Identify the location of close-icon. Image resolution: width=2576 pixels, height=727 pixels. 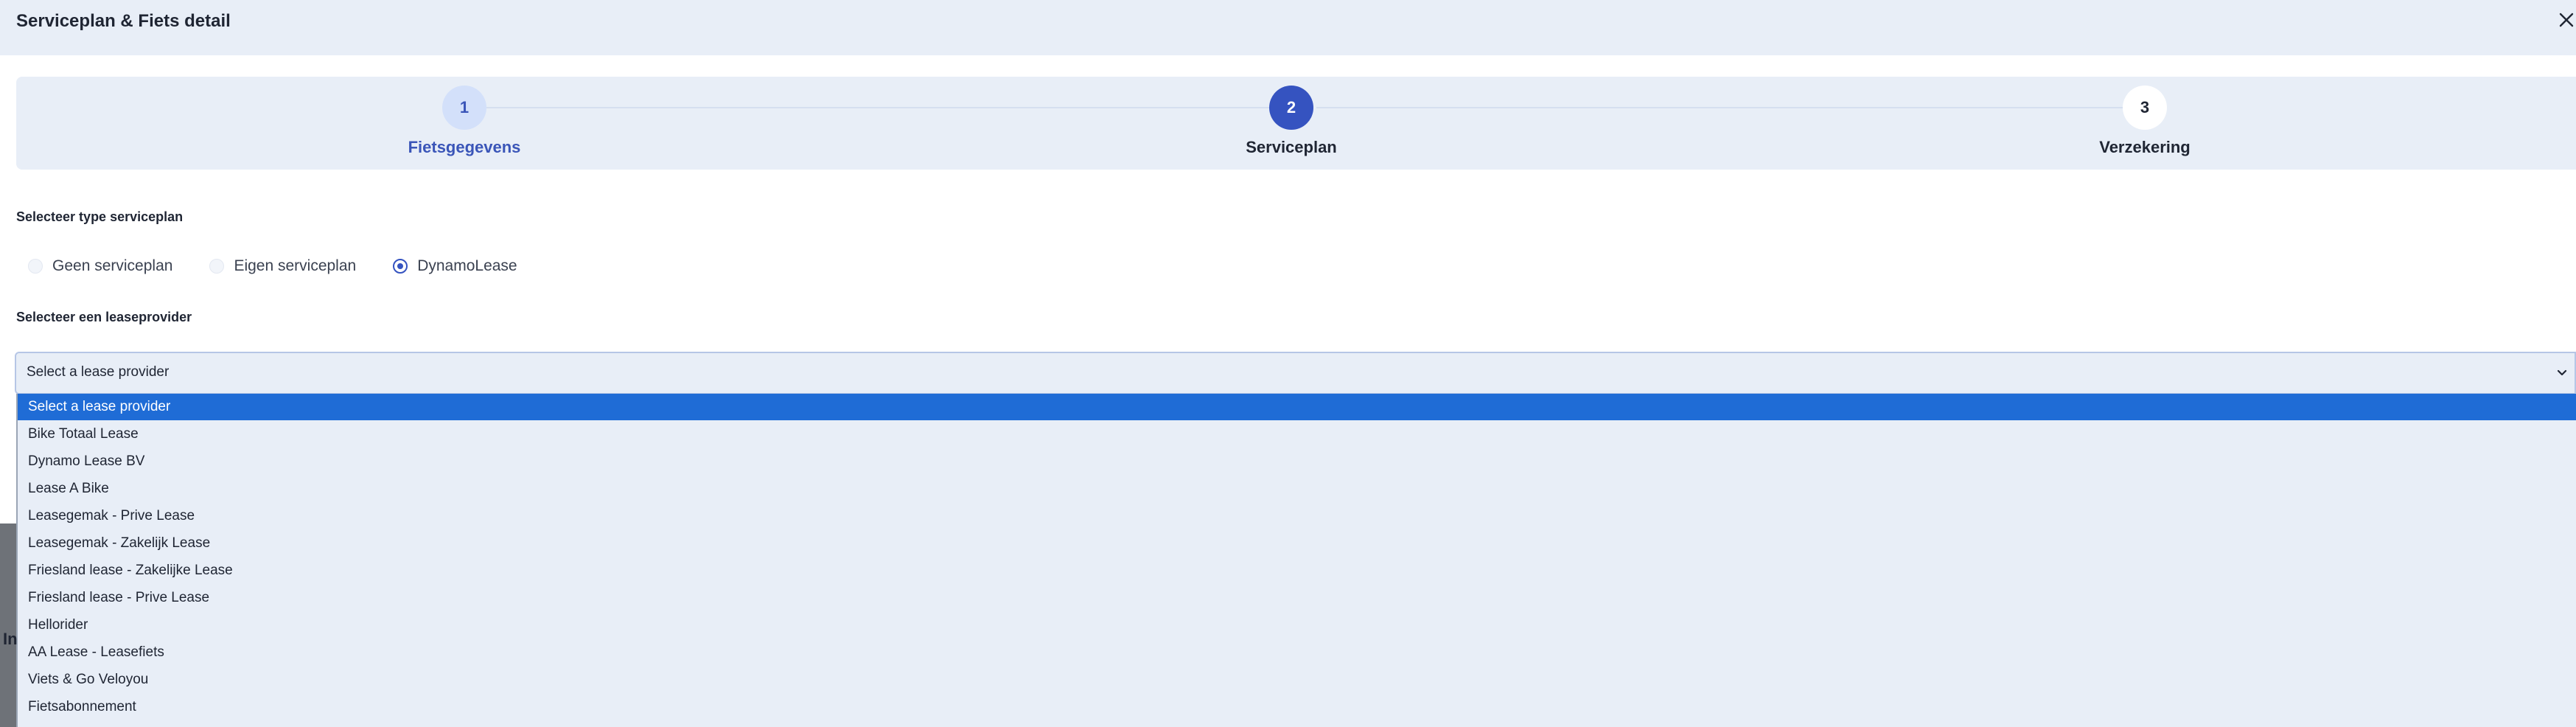
(2566, 20).